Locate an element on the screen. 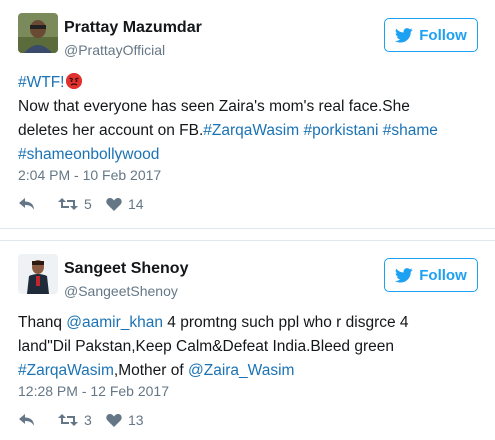 The width and height of the screenshot is (495, 440). like-count: 13 is located at coordinates (136, 420).